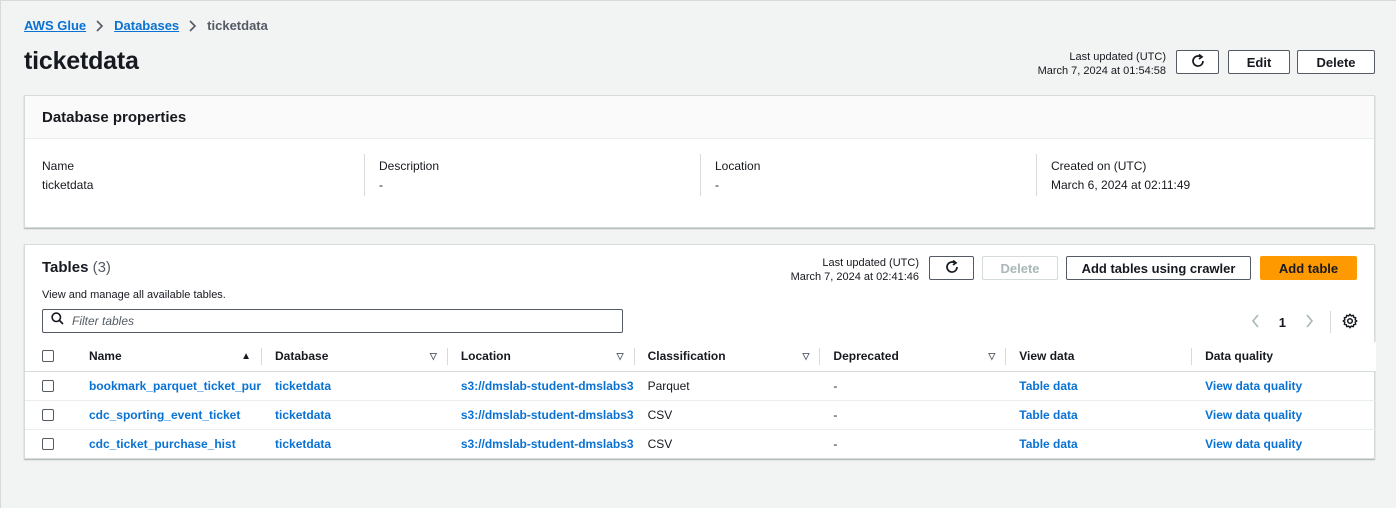 The image size is (1396, 508). I want to click on column-name: Name ▲, so click(168, 357).